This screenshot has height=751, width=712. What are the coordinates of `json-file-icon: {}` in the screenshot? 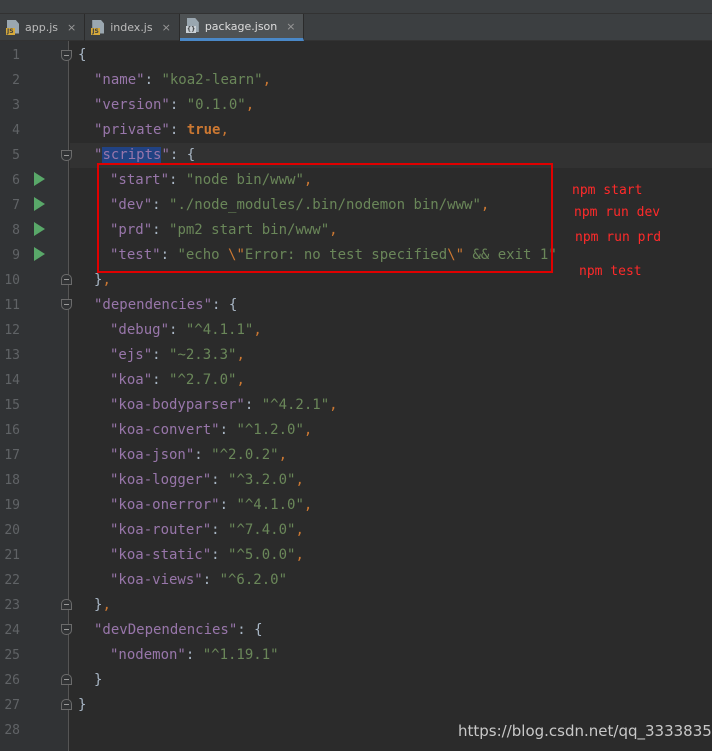 It's located at (192, 26).